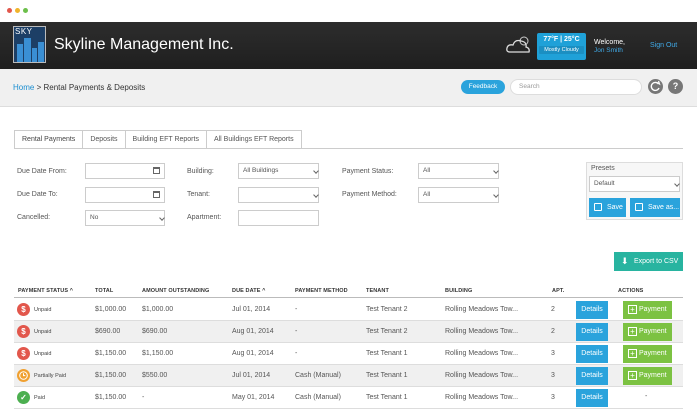 This screenshot has width=697, height=410. What do you see at coordinates (278, 195) in the screenshot?
I see `tenant-select` at bounding box center [278, 195].